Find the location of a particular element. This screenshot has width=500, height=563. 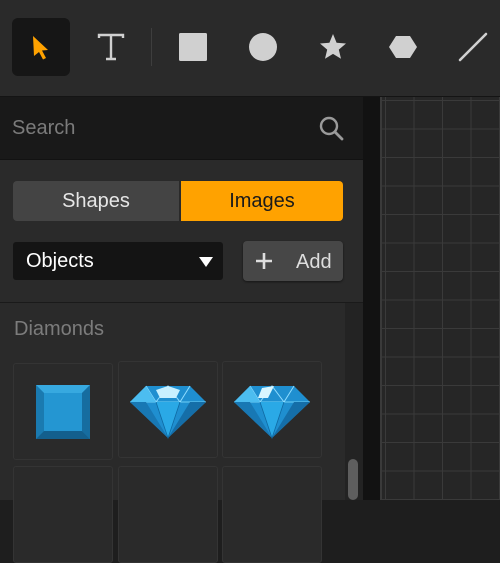

panel-splitter is located at coordinates (371, 298).